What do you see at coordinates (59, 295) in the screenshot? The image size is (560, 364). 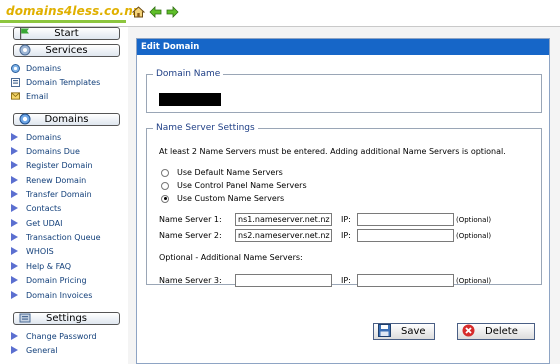 I see `domains-item-label: Domain Invoices` at bounding box center [59, 295].